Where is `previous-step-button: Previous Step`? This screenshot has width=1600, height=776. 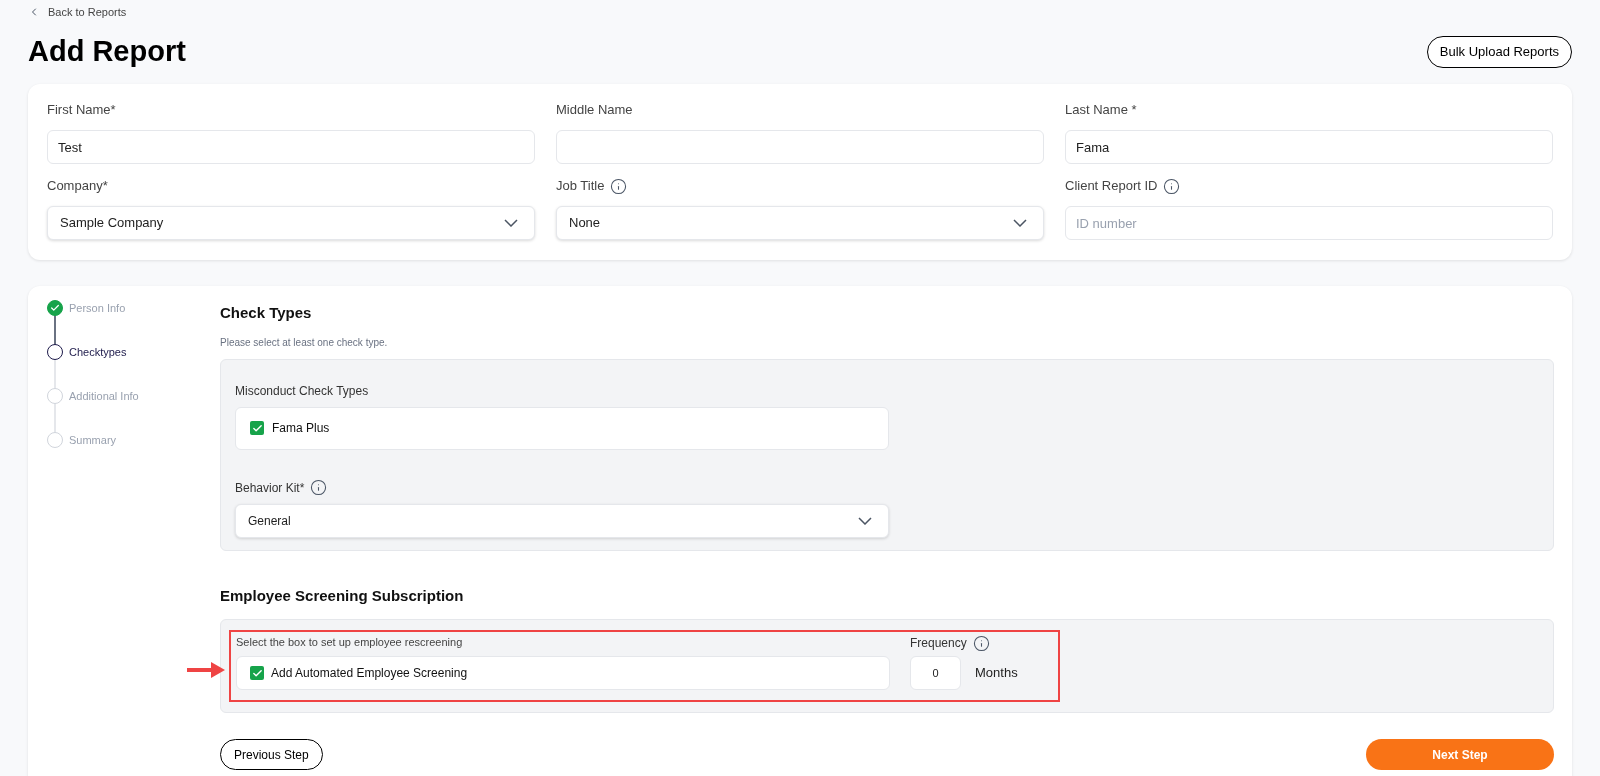 previous-step-button: Previous Step is located at coordinates (271, 754).